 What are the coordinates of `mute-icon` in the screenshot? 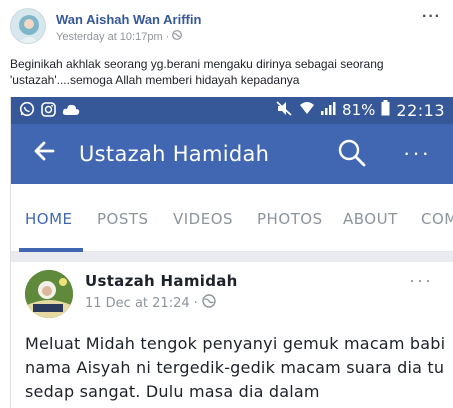 It's located at (284, 110).